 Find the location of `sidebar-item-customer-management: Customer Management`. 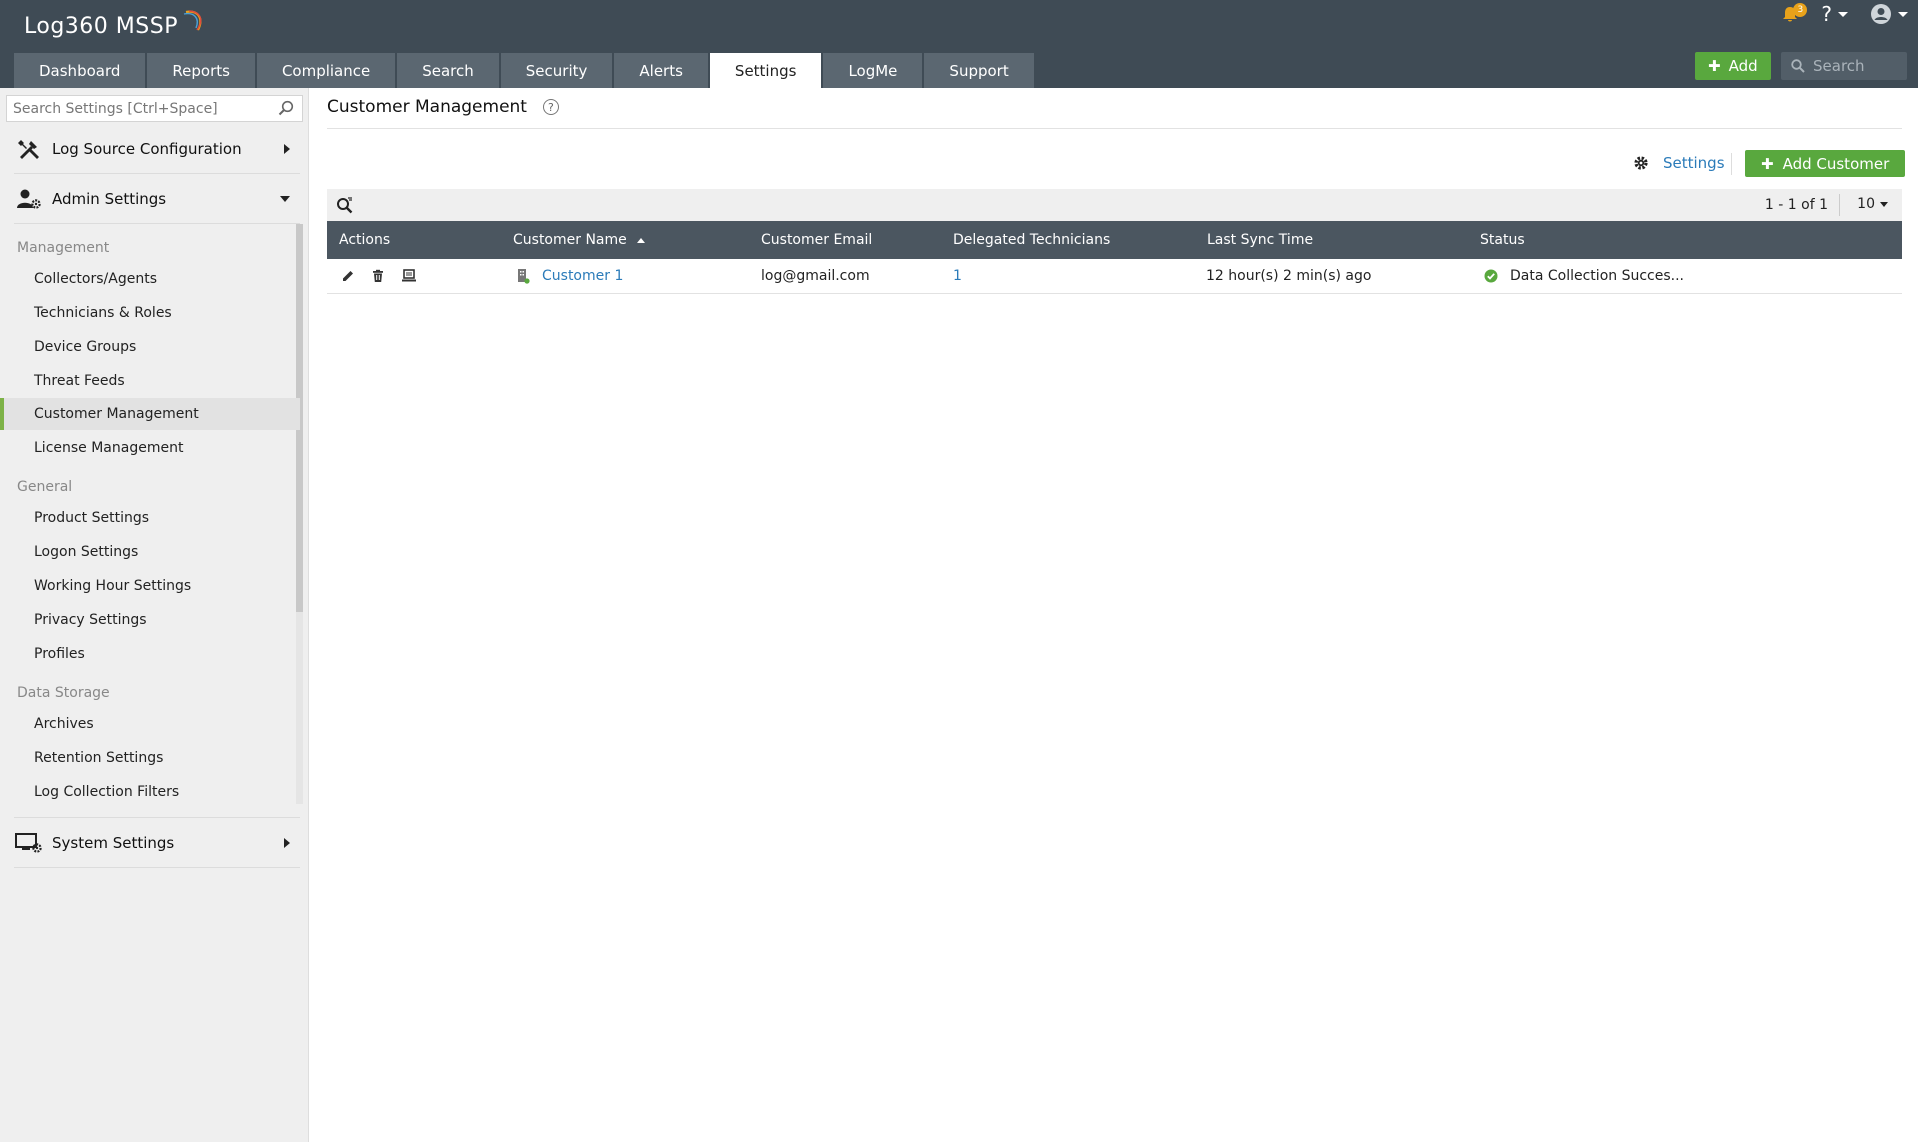

sidebar-item-customer-management: Customer Management is located at coordinates (150, 414).